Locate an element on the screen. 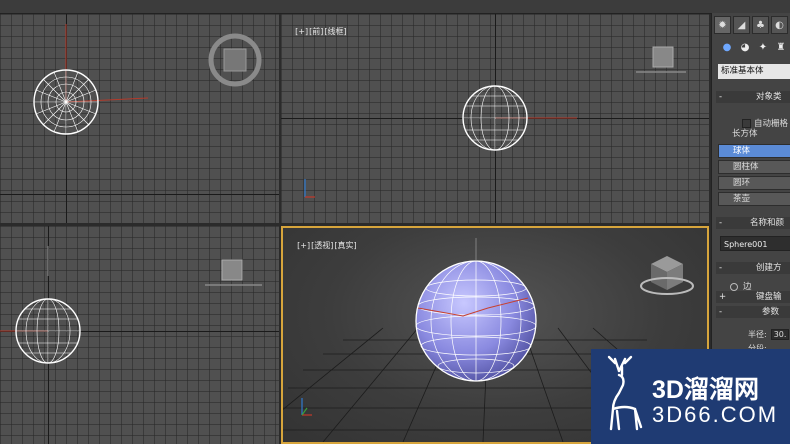  radio-icon is located at coordinates (734, 286).